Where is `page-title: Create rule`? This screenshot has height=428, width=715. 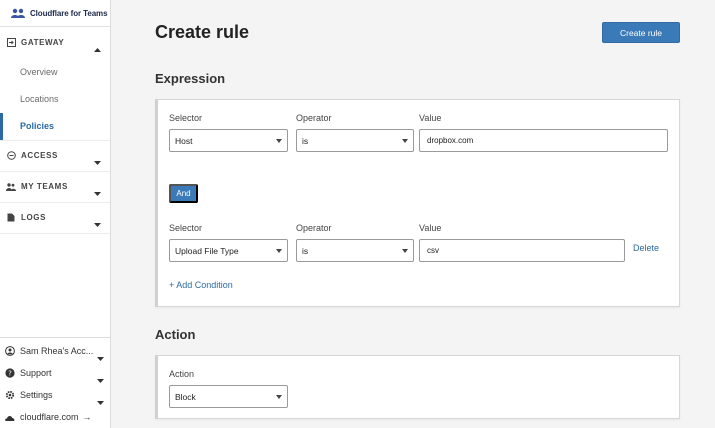
page-title: Create rule is located at coordinates (202, 32).